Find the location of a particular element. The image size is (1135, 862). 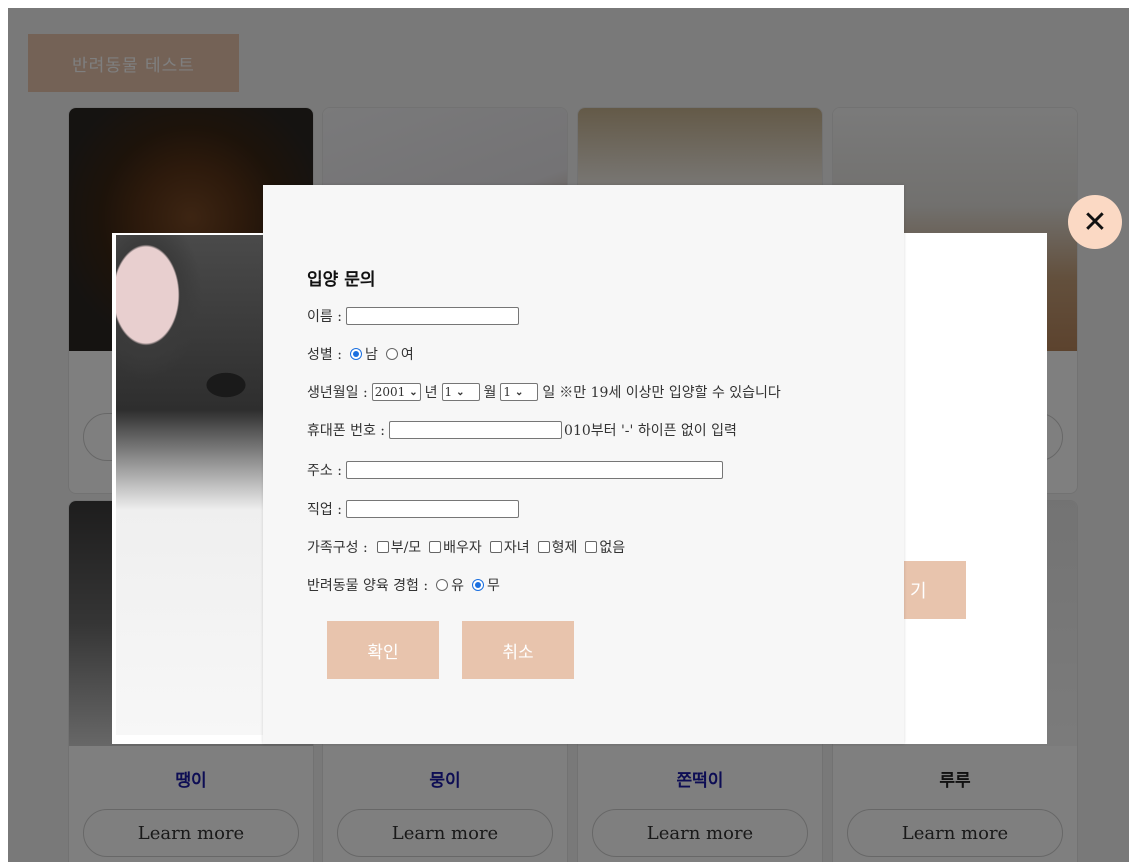

experience-row: 반려동물 양육 경험 : 유 무 is located at coordinates (403, 585).